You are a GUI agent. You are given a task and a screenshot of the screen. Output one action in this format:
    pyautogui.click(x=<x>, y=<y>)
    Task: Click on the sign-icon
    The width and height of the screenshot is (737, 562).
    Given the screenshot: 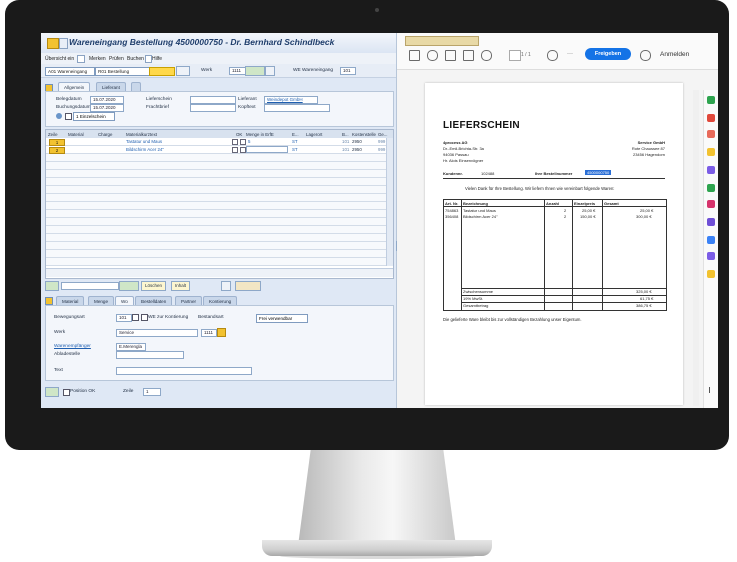 What is the action you would take?
    pyautogui.click(x=711, y=256)
    